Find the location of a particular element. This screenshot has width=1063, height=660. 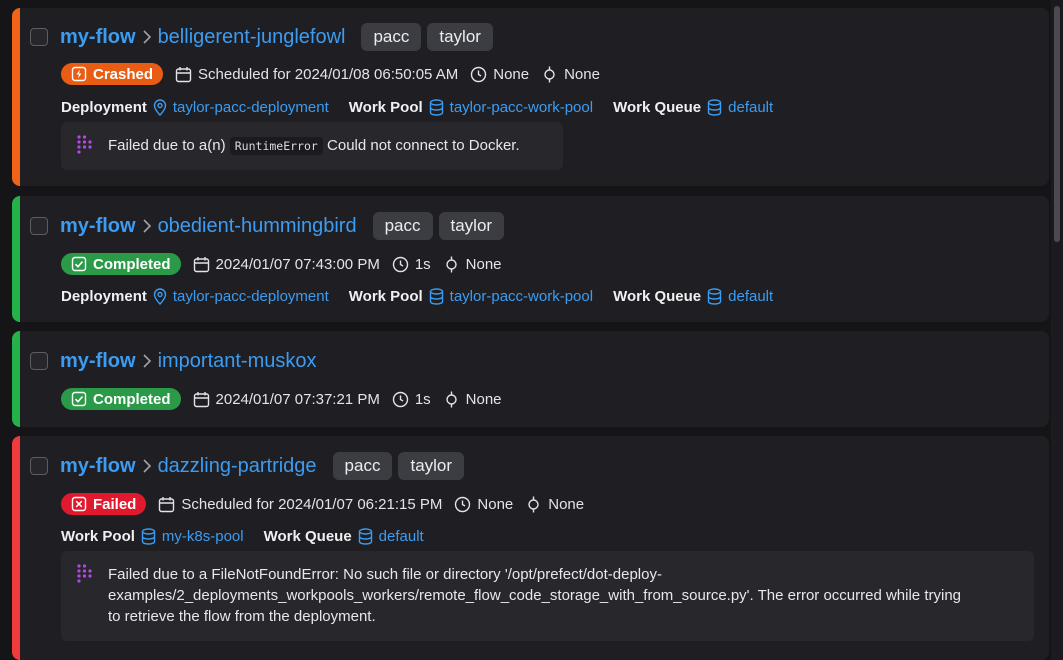

start-time: 2024/01/07 07:43:00 PM is located at coordinates (286, 264).